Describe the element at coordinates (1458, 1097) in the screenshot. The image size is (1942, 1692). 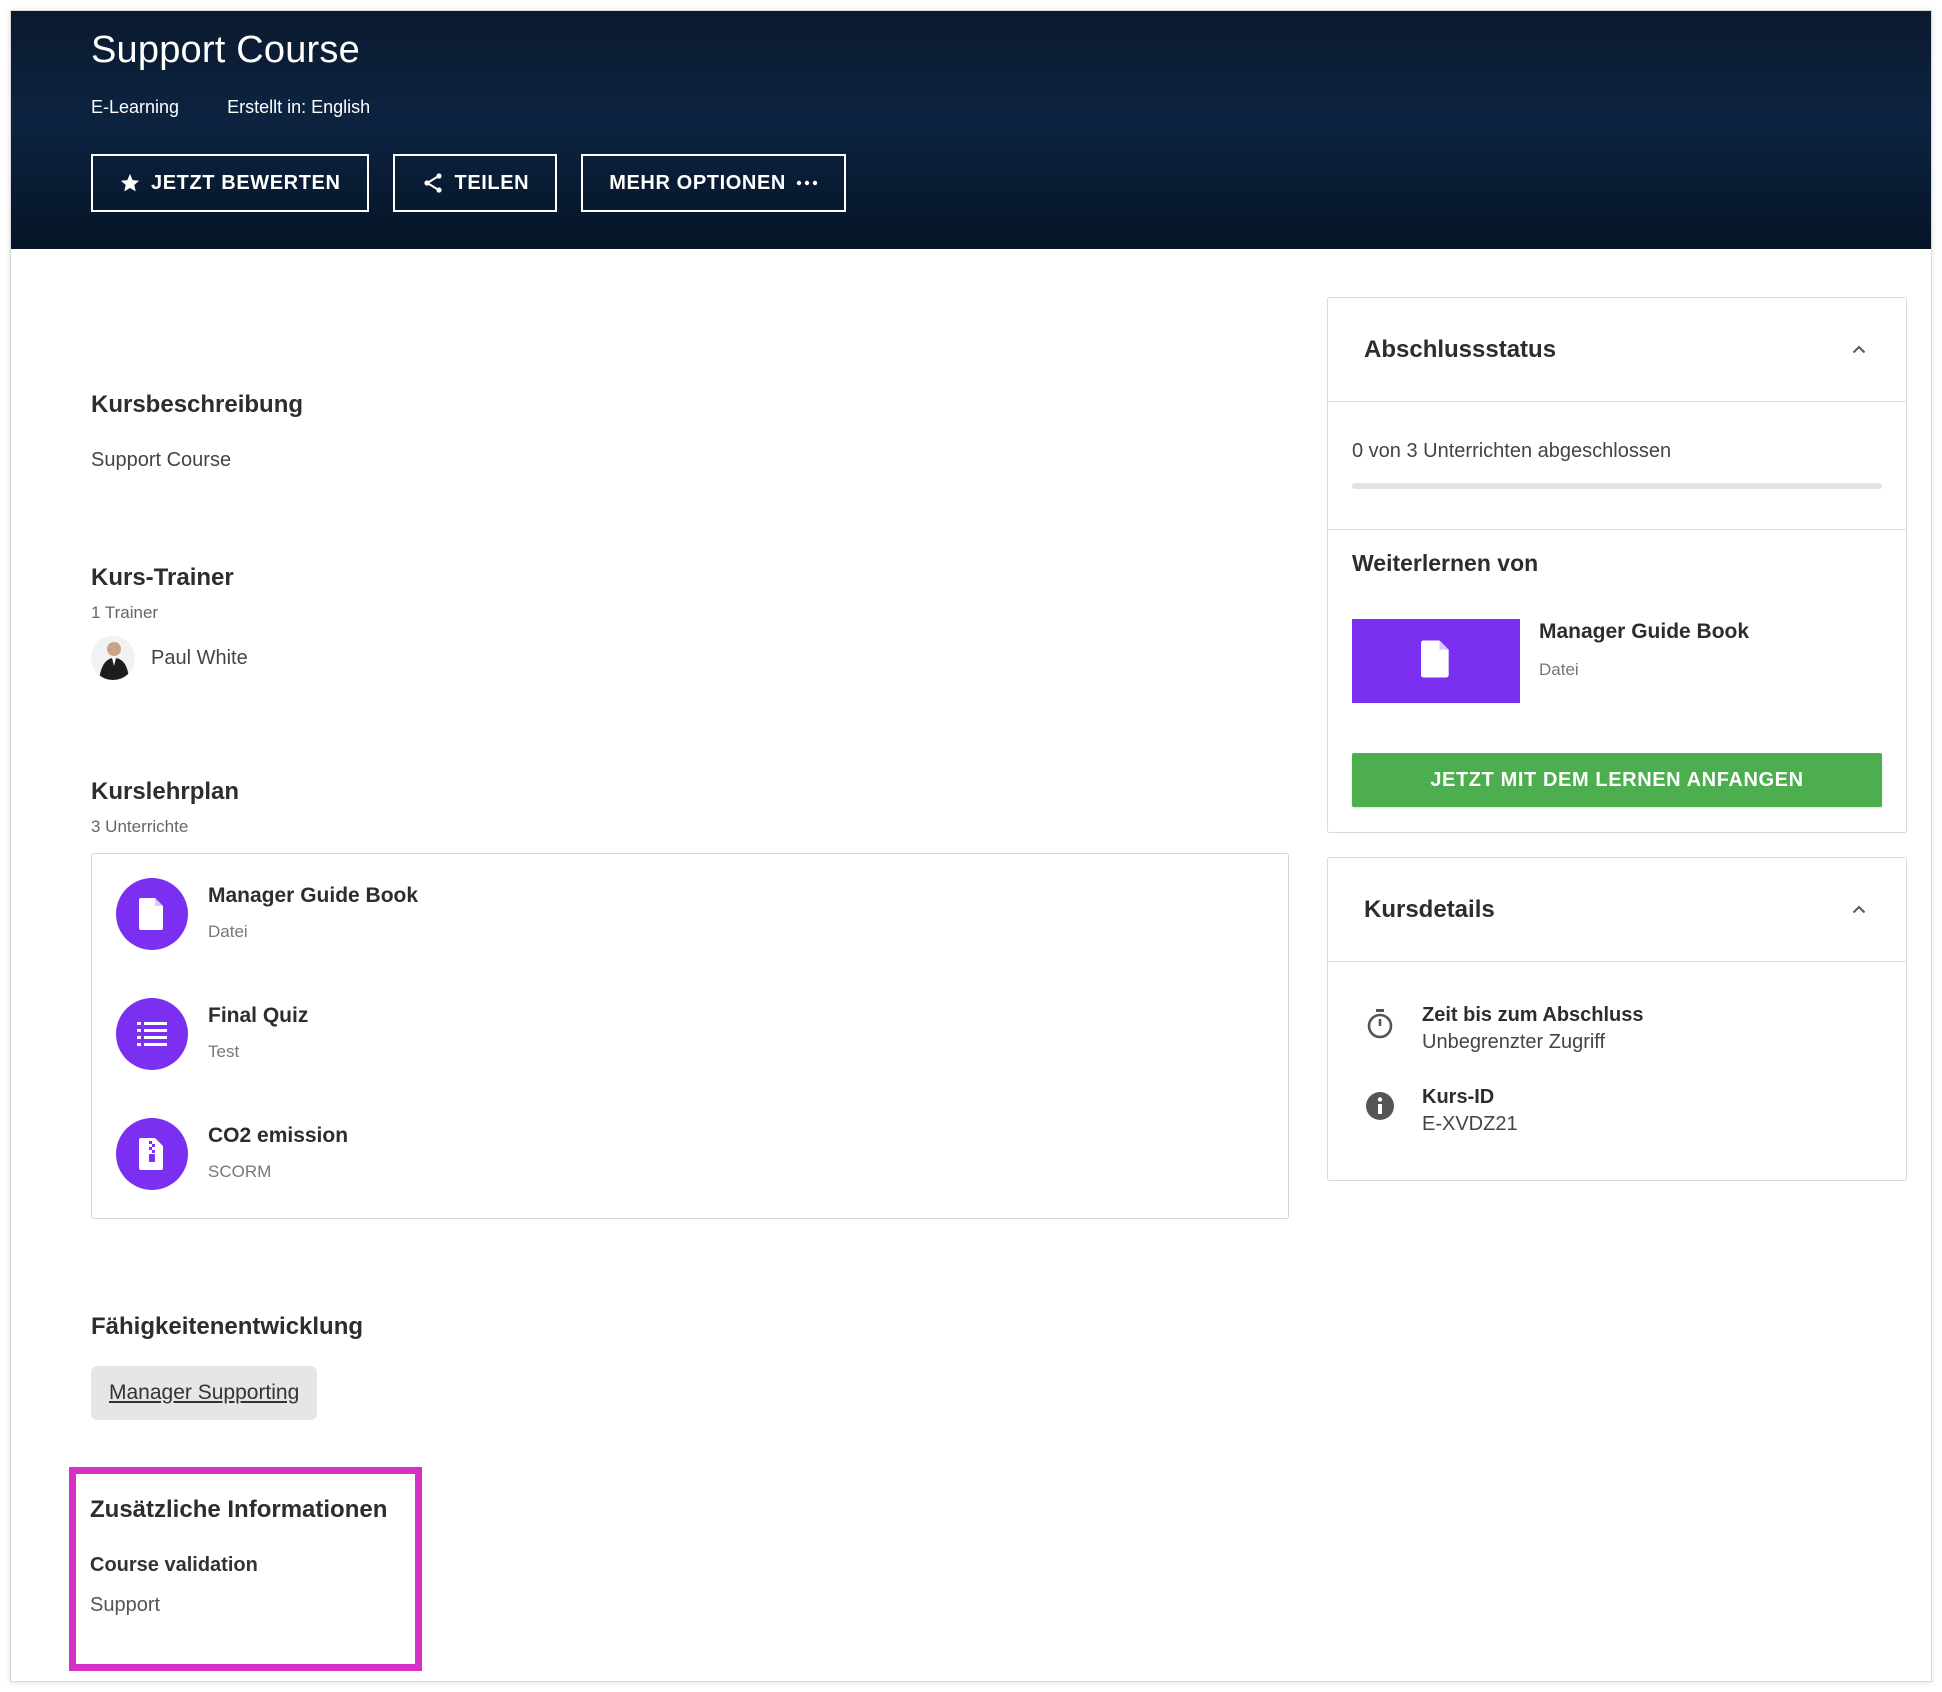
I see `detail-label: Kurs-ID` at that location.